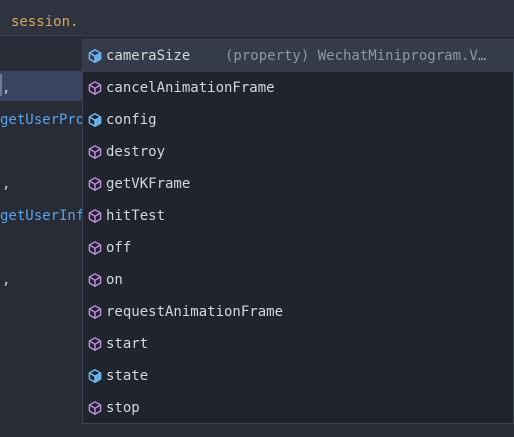 The image size is (514, 437). Describe the element at coordinates (298, 152) in the screenshot. I see `suggestion-item-destroy: destroy` at that location.